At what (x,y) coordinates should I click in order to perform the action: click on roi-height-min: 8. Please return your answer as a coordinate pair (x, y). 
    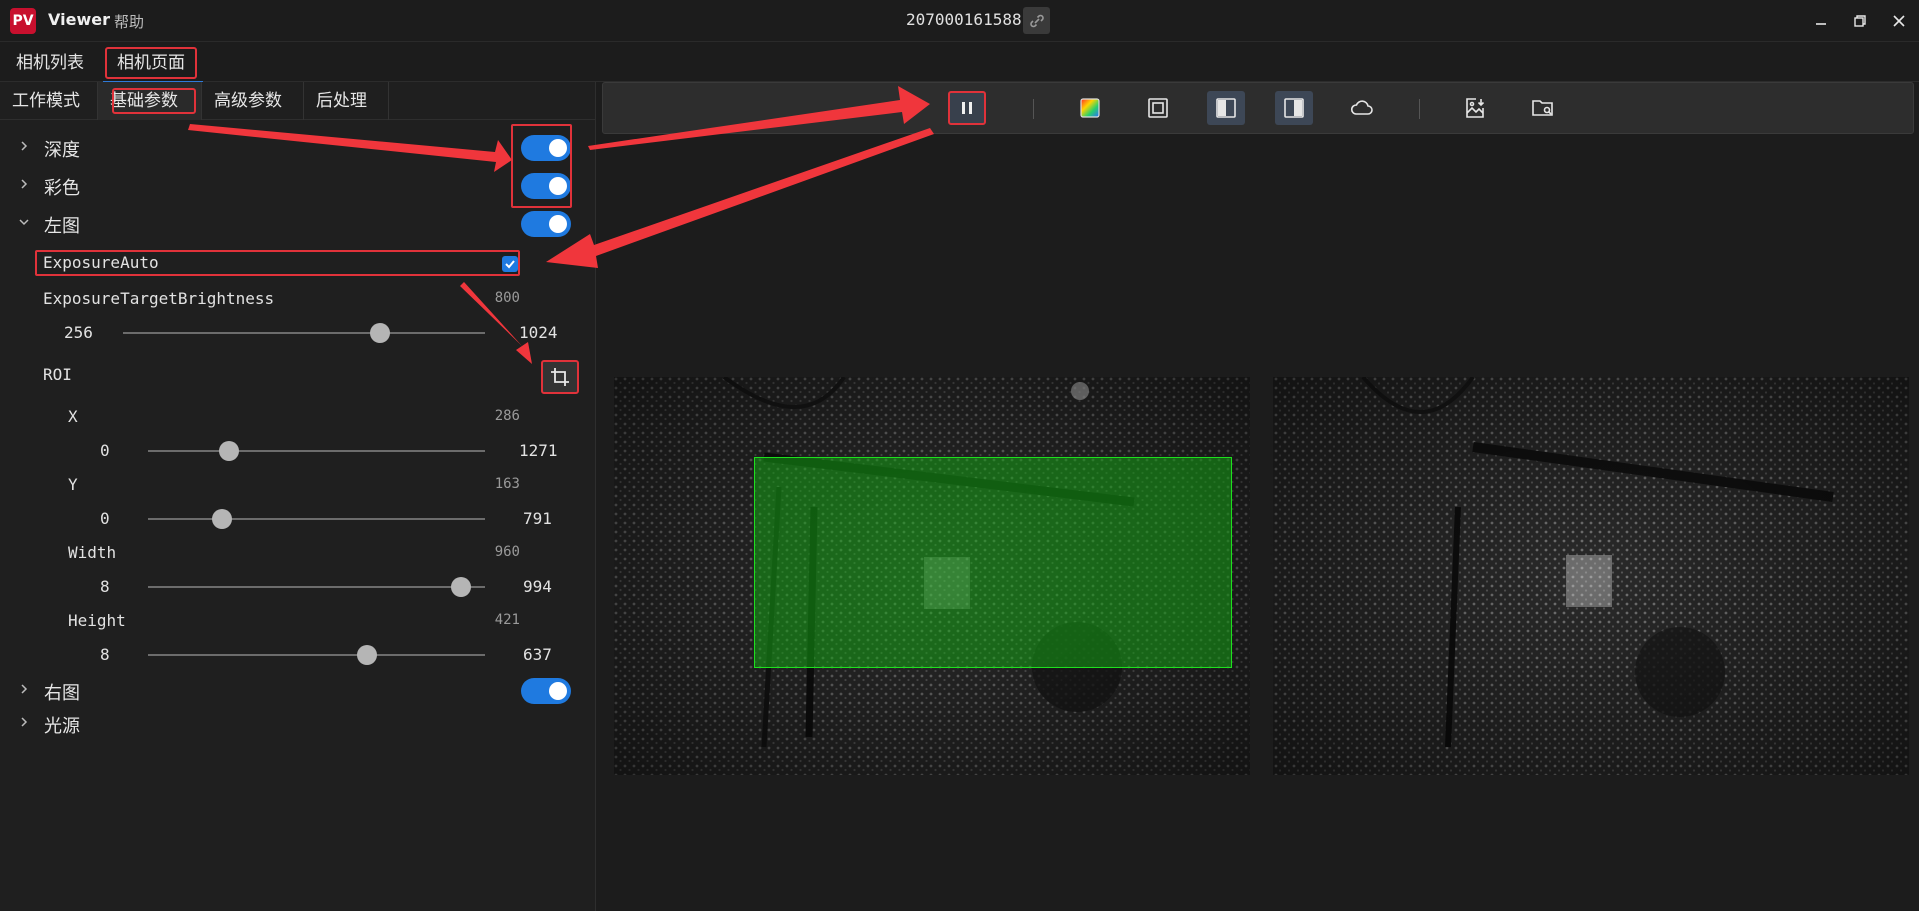
    Looking at the image, I should click on (105, 654).